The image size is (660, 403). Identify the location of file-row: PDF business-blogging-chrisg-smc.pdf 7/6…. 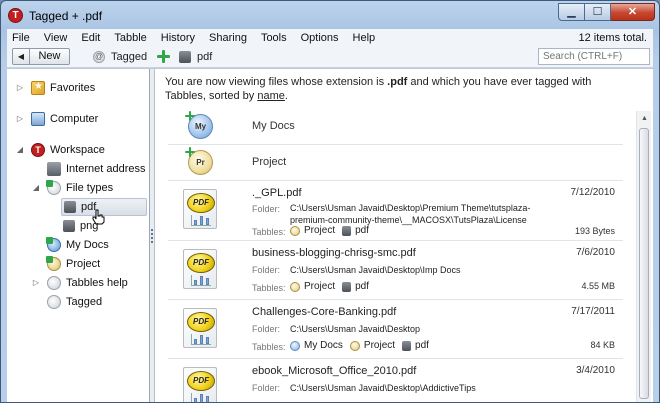
(395, 270).